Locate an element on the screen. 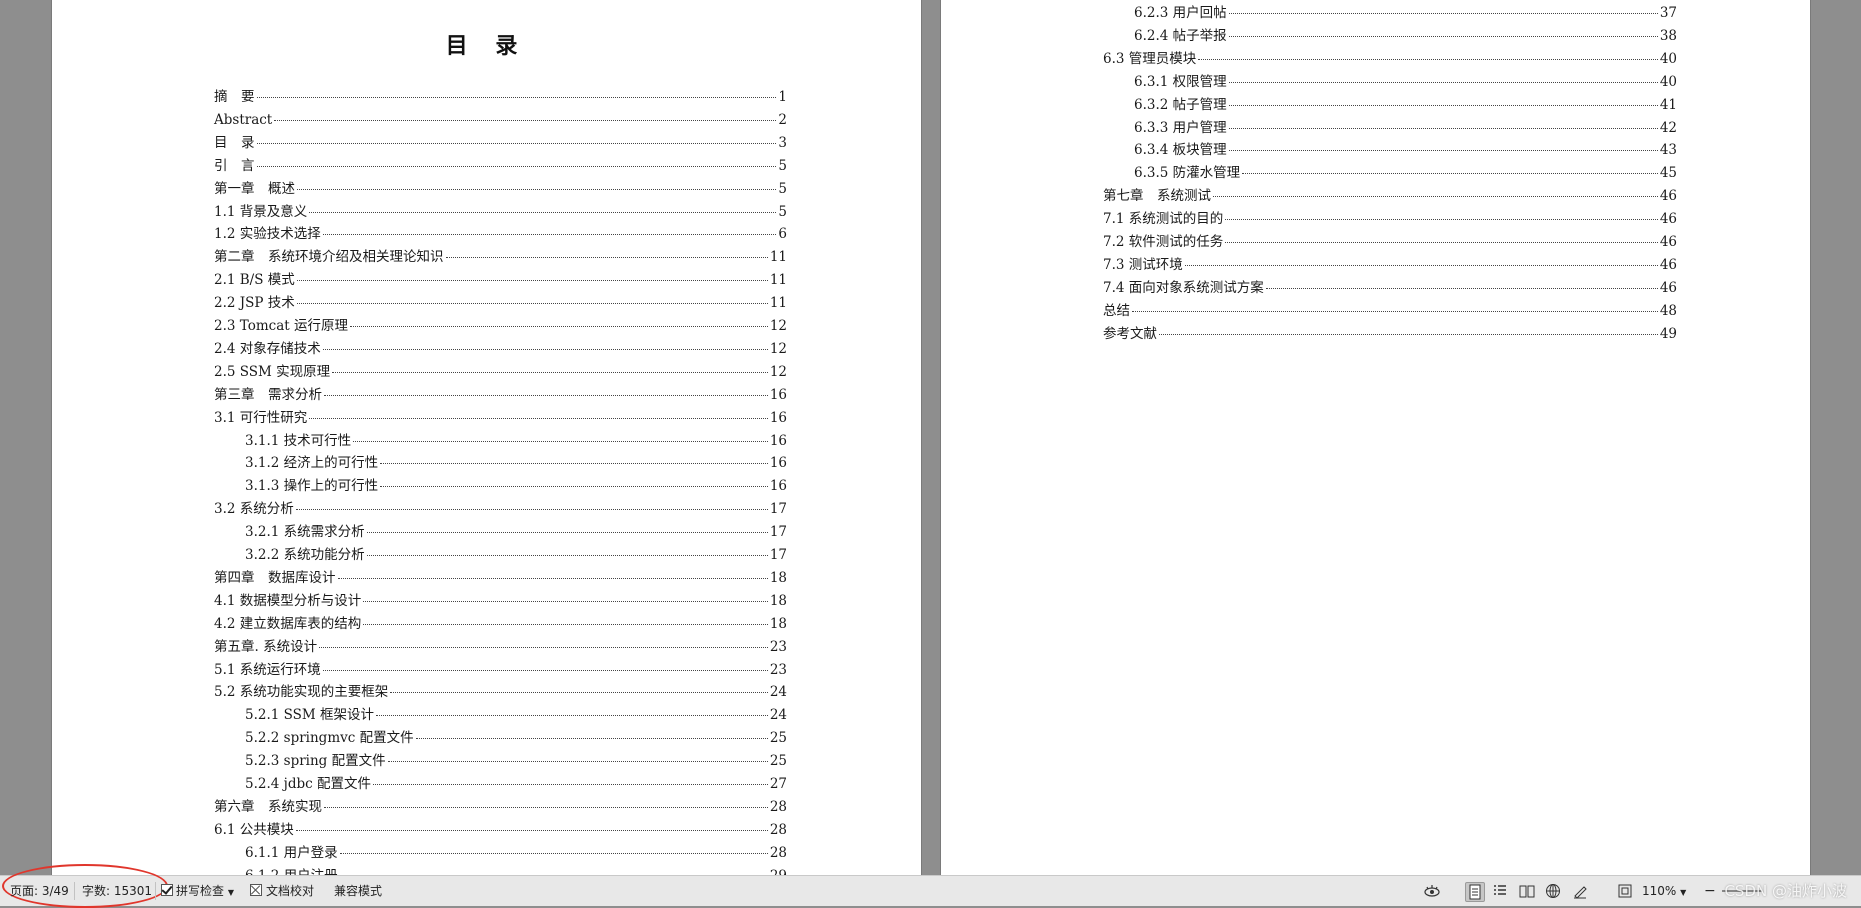  toc-entry: 第六章 系统实现 28 is located at coordinates (500, 807).